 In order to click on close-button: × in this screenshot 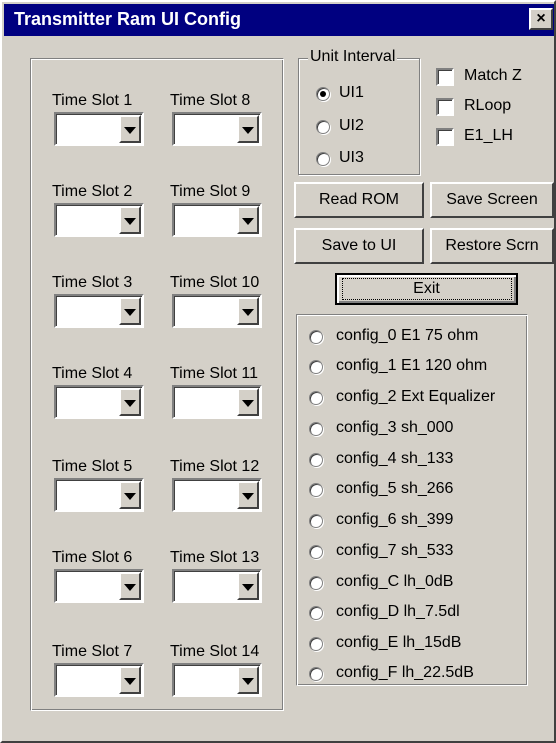, I will do `click(541, 19)`.